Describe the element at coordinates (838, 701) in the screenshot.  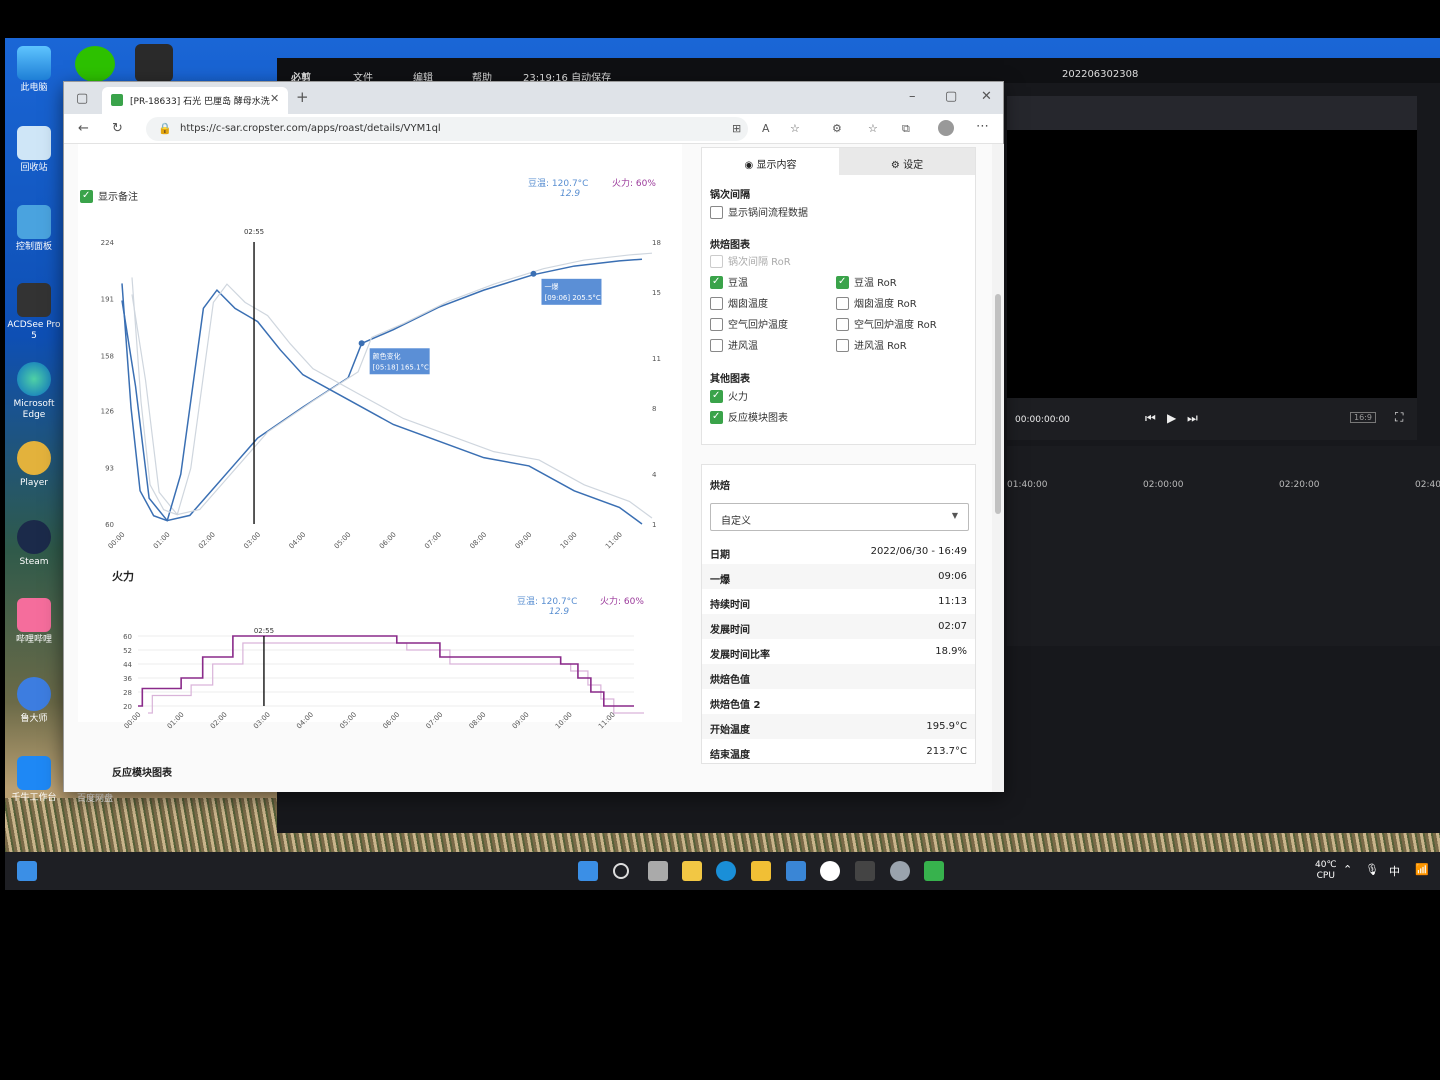
I see `roast-info-row: 烘焙色值 2` at that location.